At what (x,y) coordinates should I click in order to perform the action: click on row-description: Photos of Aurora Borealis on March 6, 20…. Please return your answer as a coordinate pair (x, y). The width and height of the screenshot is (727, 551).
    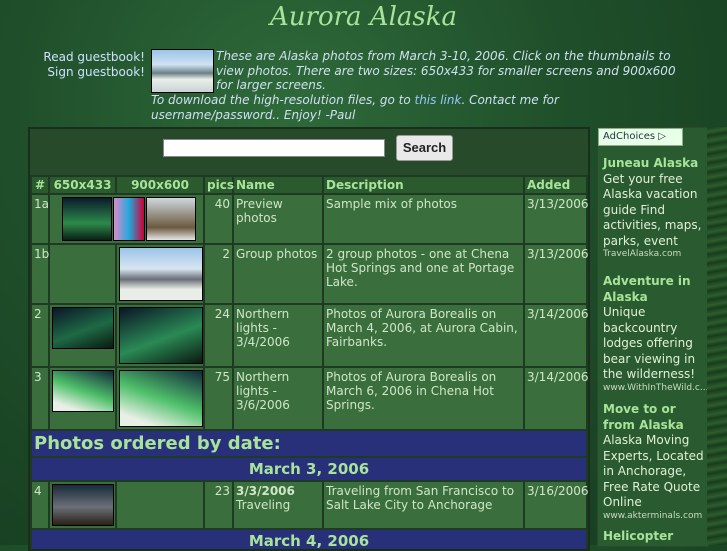
    Looking at the image, I should click on (423, 398).